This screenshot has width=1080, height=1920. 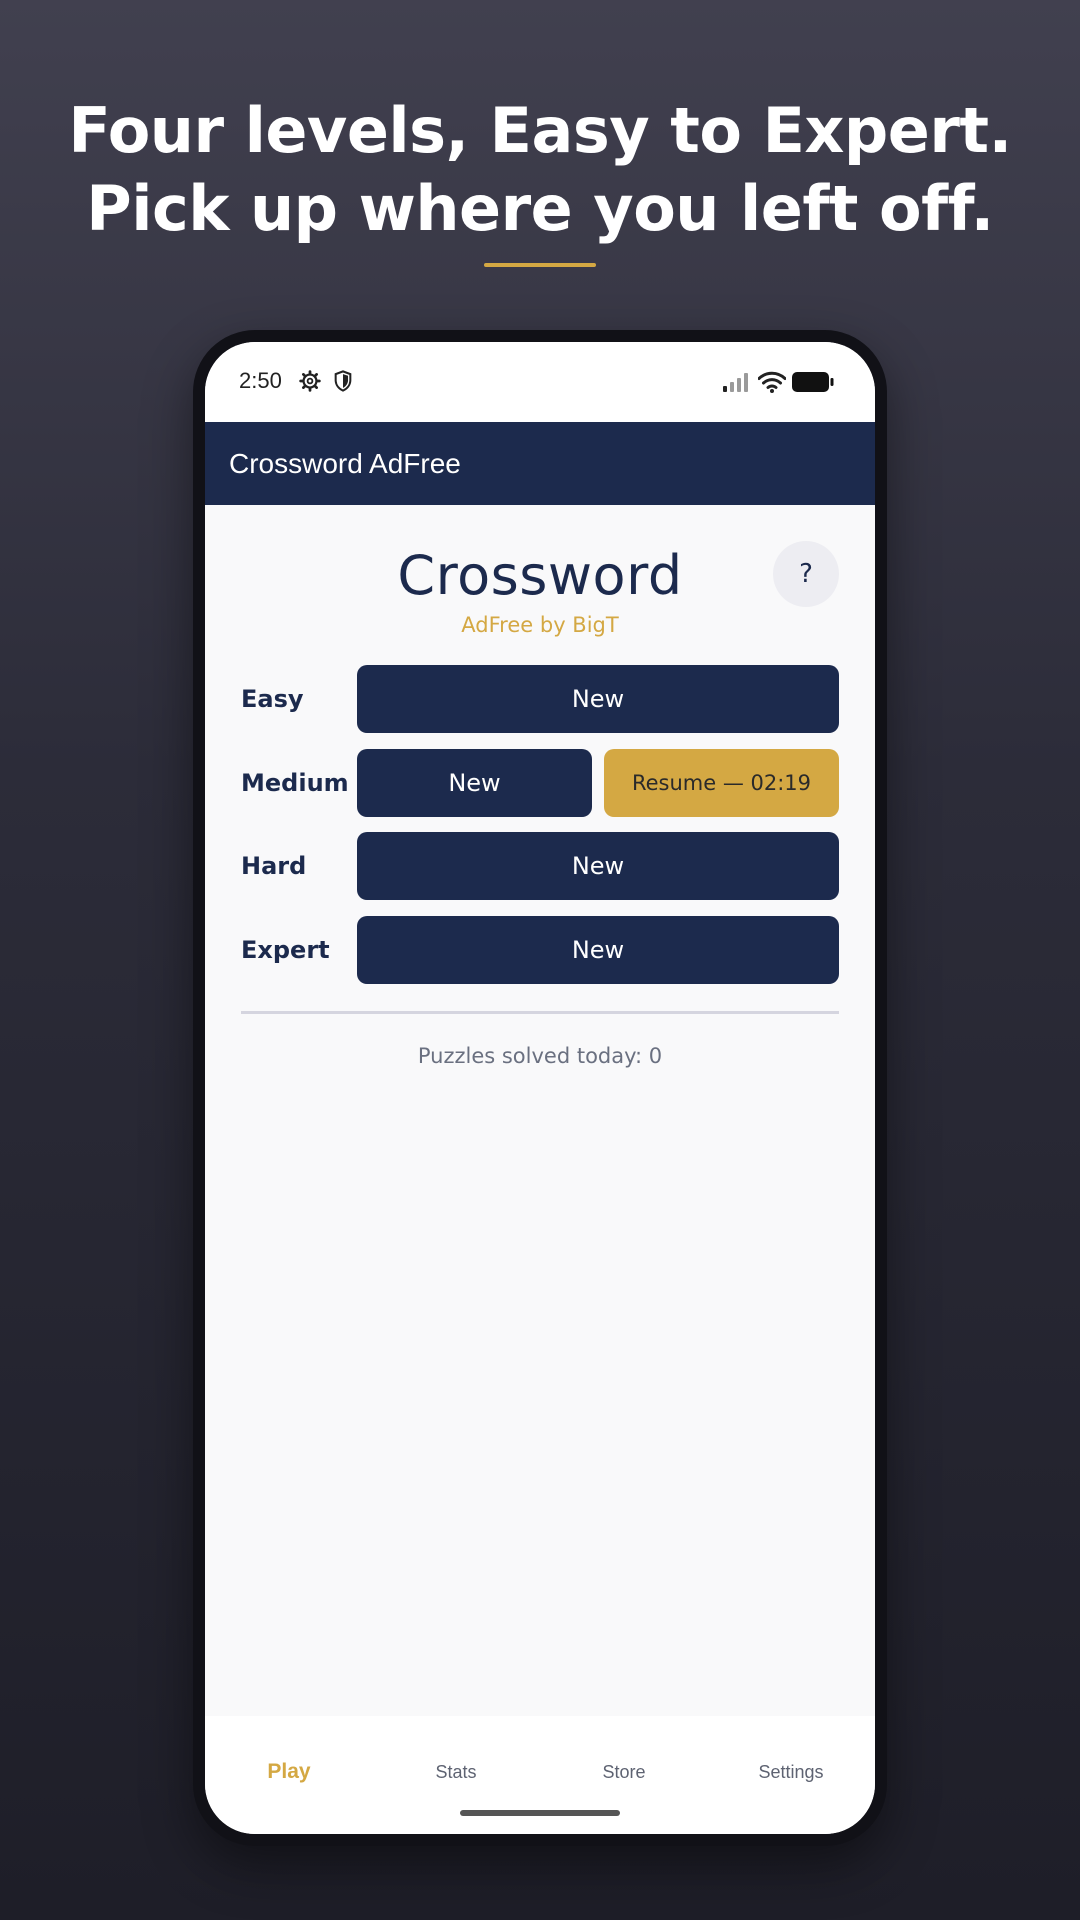 I want to click on bottom-nav: Play Stats Store Settings, so click(x=540, y=1775).